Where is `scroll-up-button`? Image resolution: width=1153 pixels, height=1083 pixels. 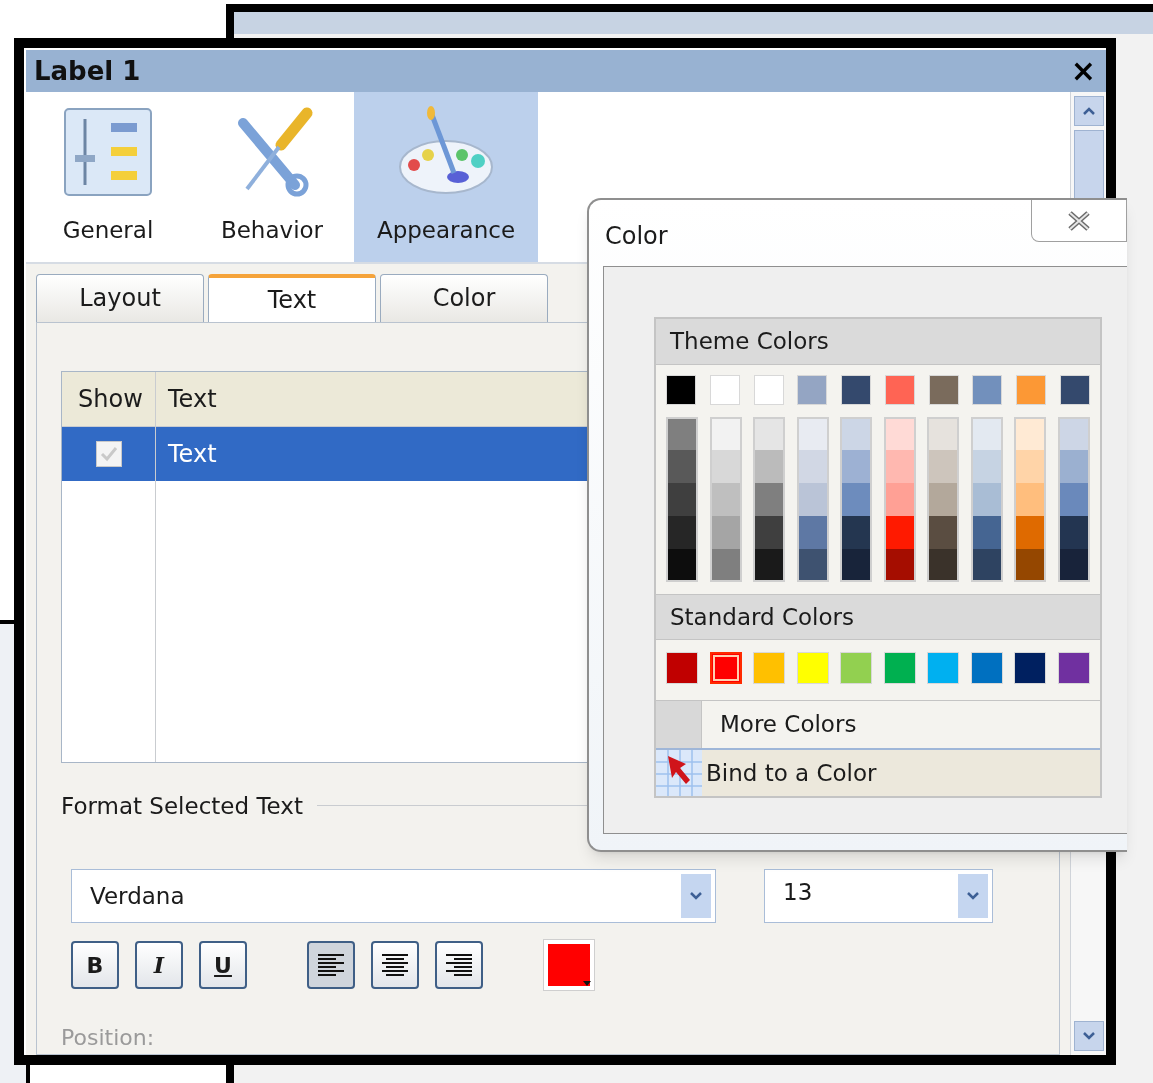
scroll-up-button is located at coordinates (1088, 111).